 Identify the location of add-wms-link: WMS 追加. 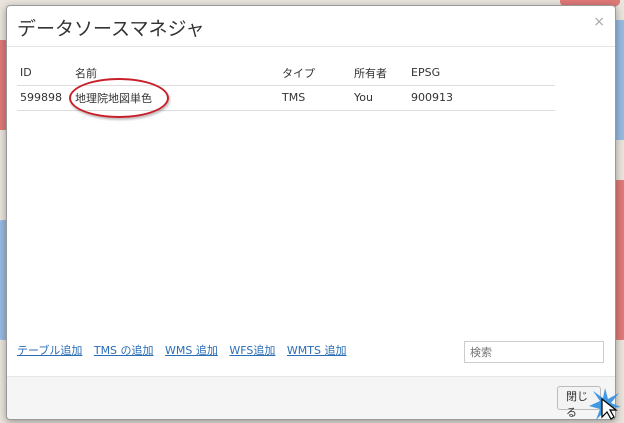
(191, 350).